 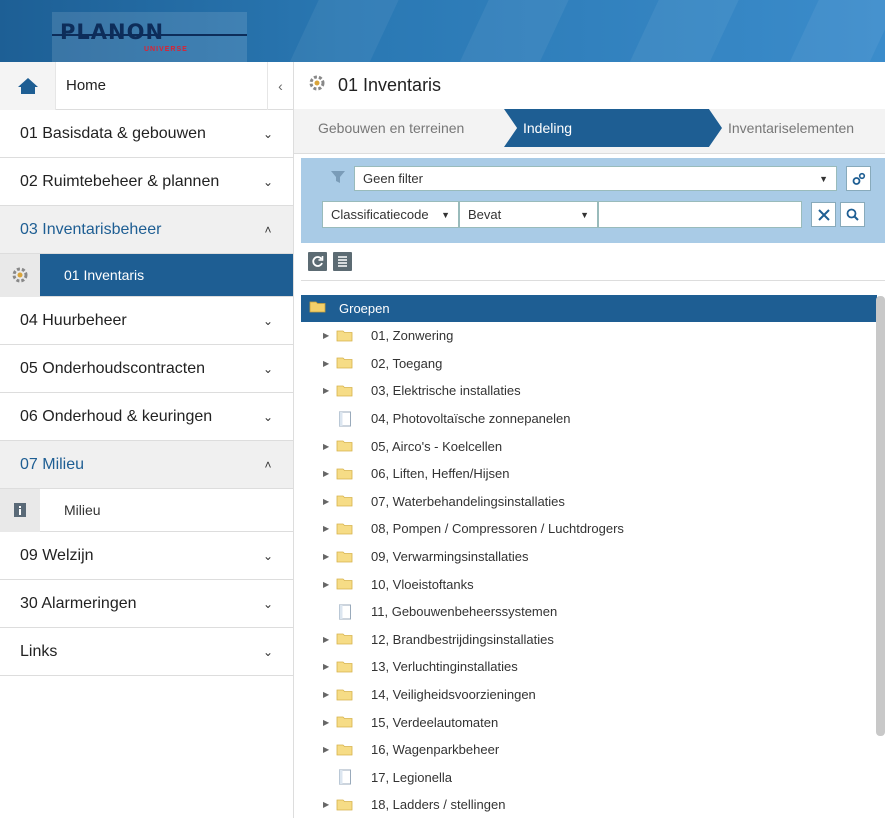 What do you see at coordinates (146, 321) in the screenshot?
I see `sidebar-item: 04 Huurbeheer ⌄` at bounding box center [146, 321].